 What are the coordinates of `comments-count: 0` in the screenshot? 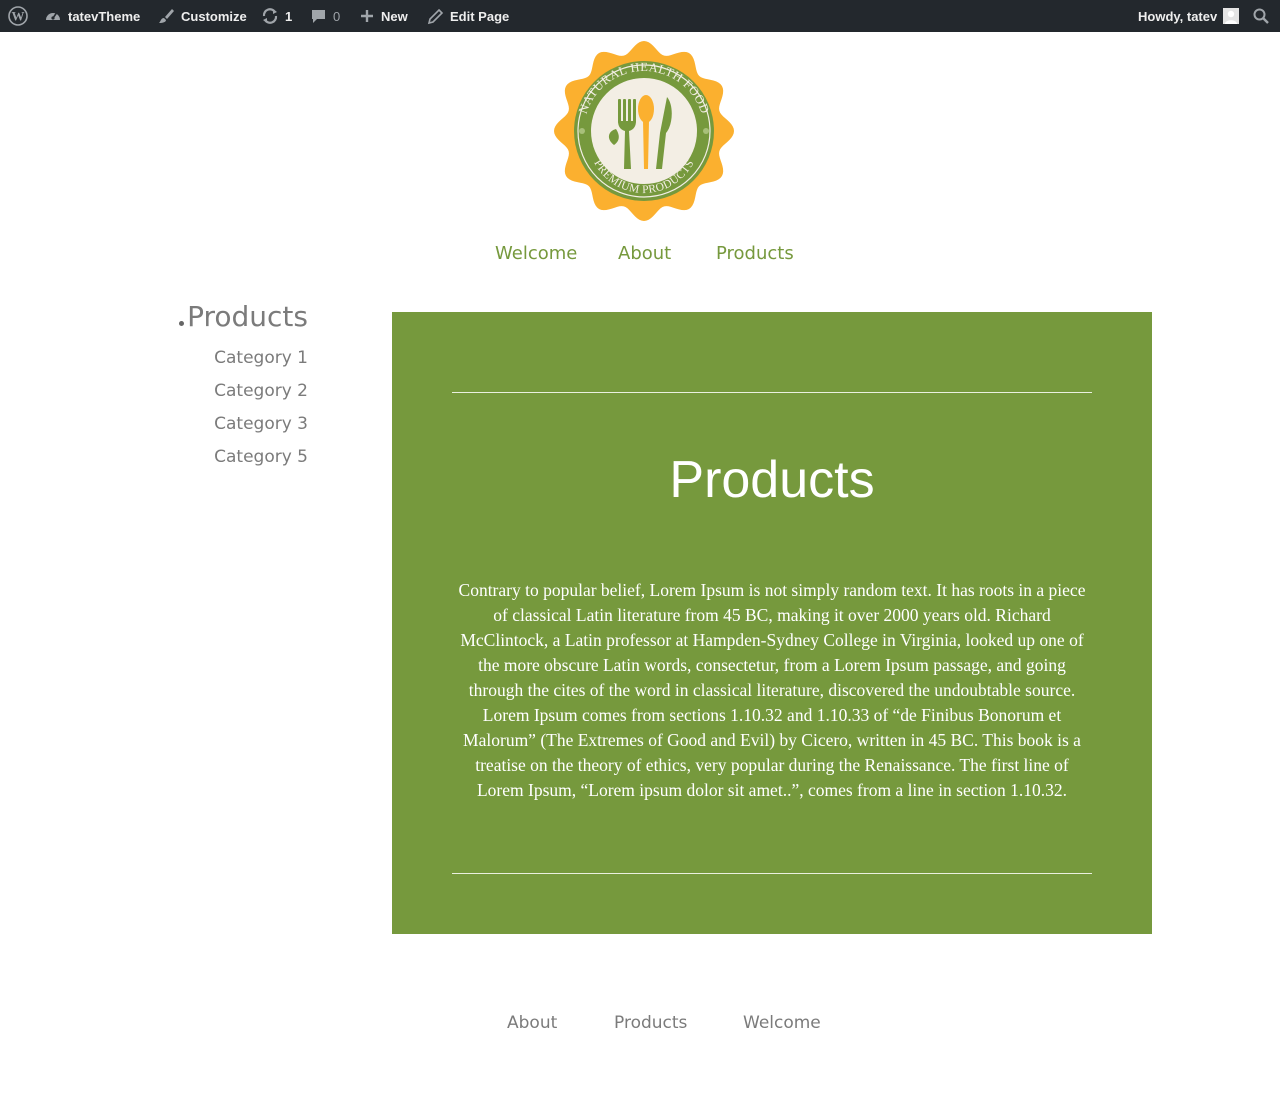 It's located at (337, 16).